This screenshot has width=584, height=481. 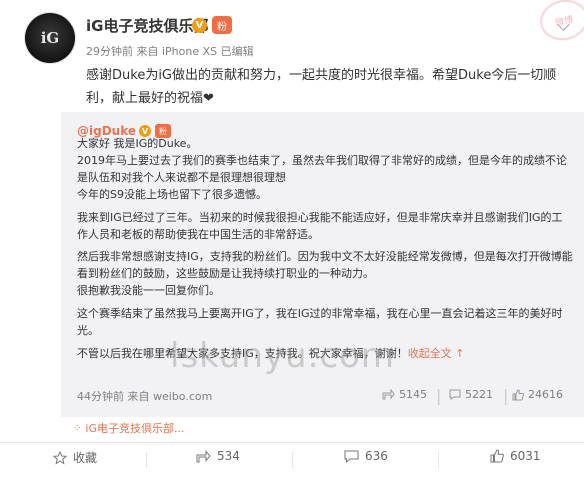 I want to click on repost-time: 44分钟前, so click(x=100, y=396).